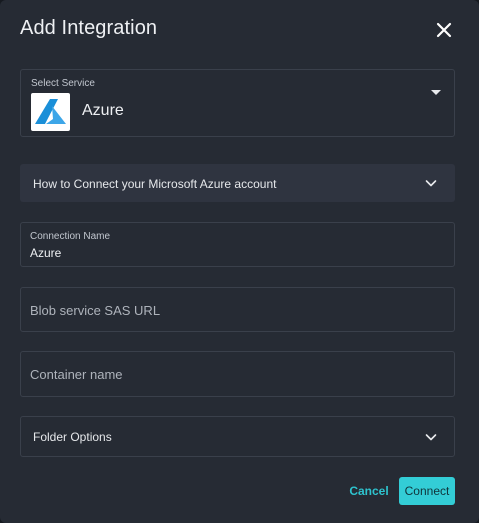  What do you see at coordinates (436, 92) in the screenshot?
I see `caret-down-icon` at bounding box center [436, 92].